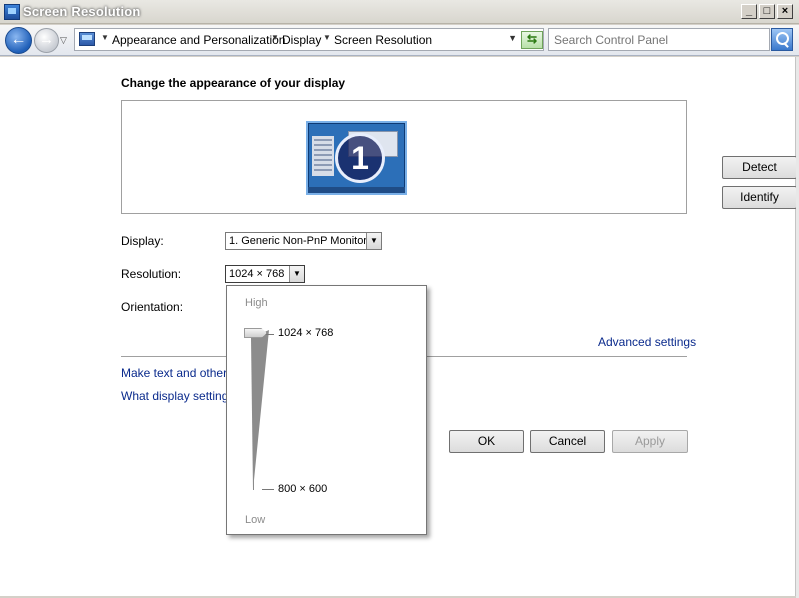 Image resolution: width=799 pixels, height=598 pixels. What do you see at coordinates (177, 373) in the screenshot?
I see `text-size-link: Make text and other i` at bounding box center [177, 373].